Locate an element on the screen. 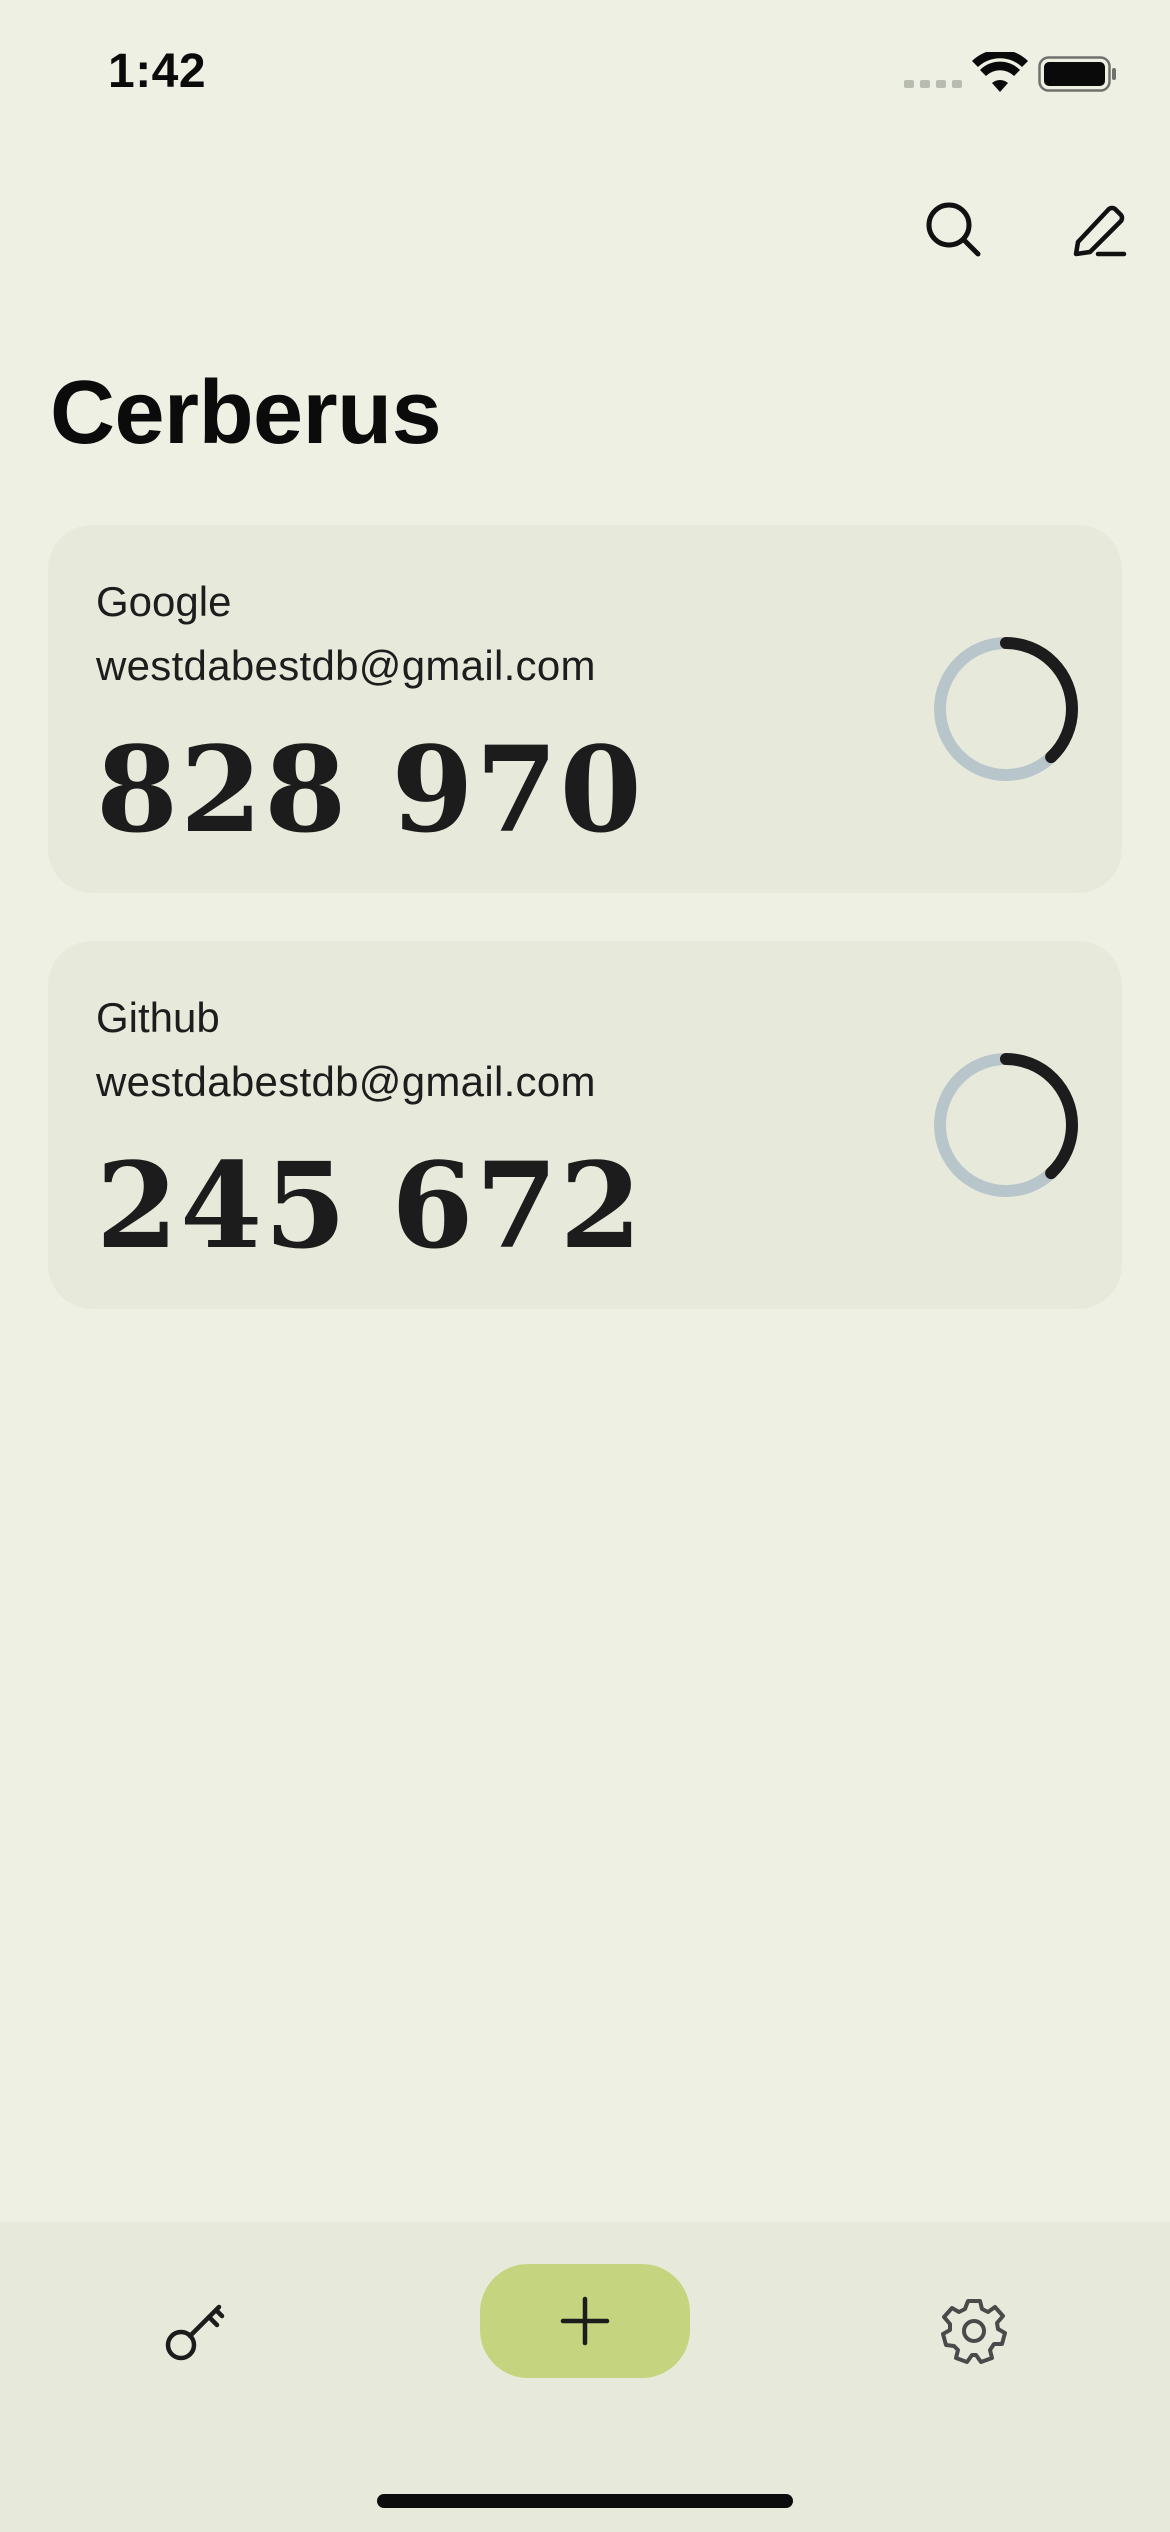 The width and height of the screenshot is (1170, 2532). bottom-navigation is located at coordinates (585, 2377).